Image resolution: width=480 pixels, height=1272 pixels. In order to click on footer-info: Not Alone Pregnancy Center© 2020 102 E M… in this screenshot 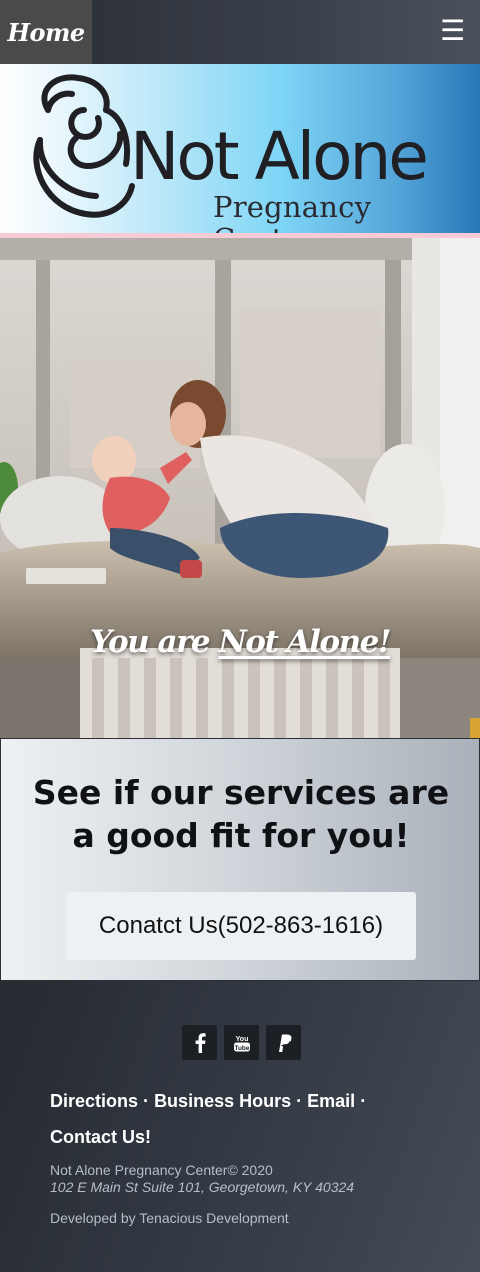, I will do `click(202, 1179)`.